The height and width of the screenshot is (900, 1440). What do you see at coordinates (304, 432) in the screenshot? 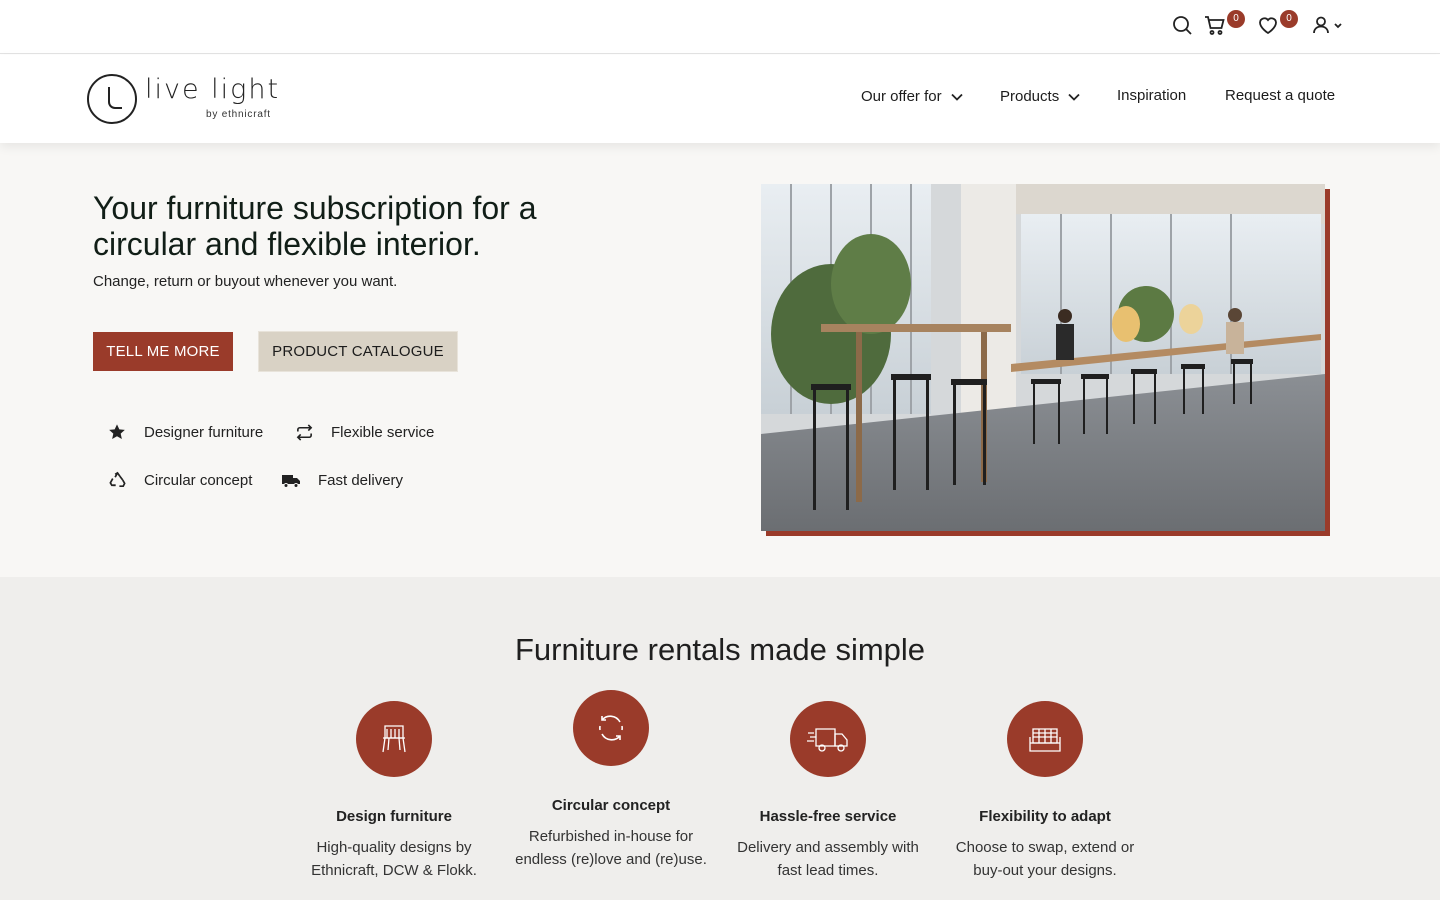
I see `repeat-icon` at bounding box center [304, 432].